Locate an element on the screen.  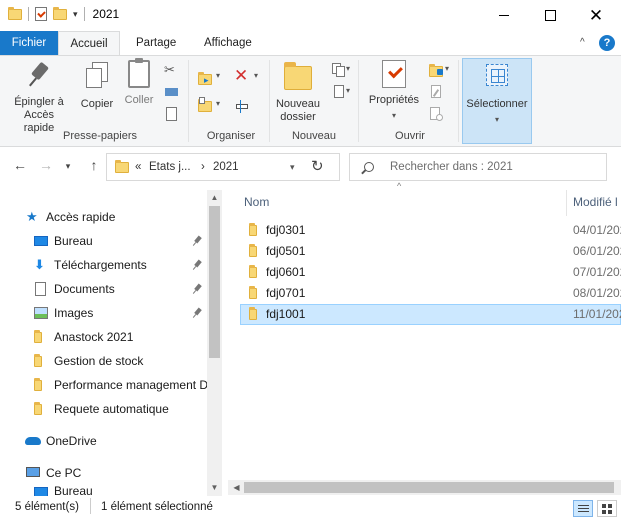
column-header-modified: Modifié l is located at coordinates (597, 202).